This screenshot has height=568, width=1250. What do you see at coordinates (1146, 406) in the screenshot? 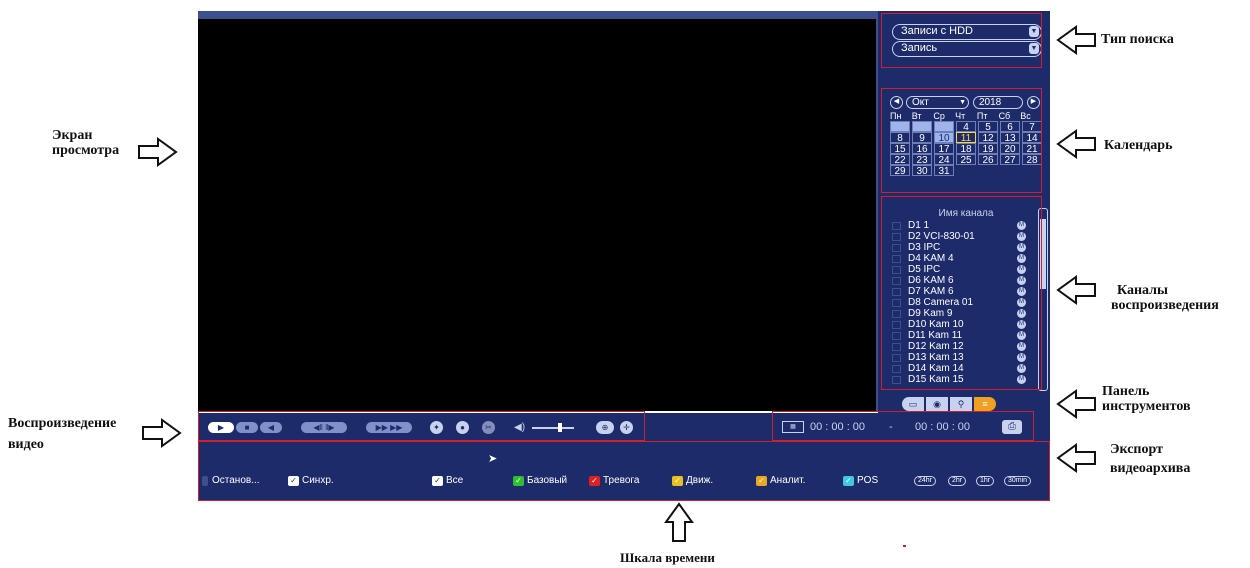
I see `annotation-line: инструментов` at bounding box center [1146, 406].